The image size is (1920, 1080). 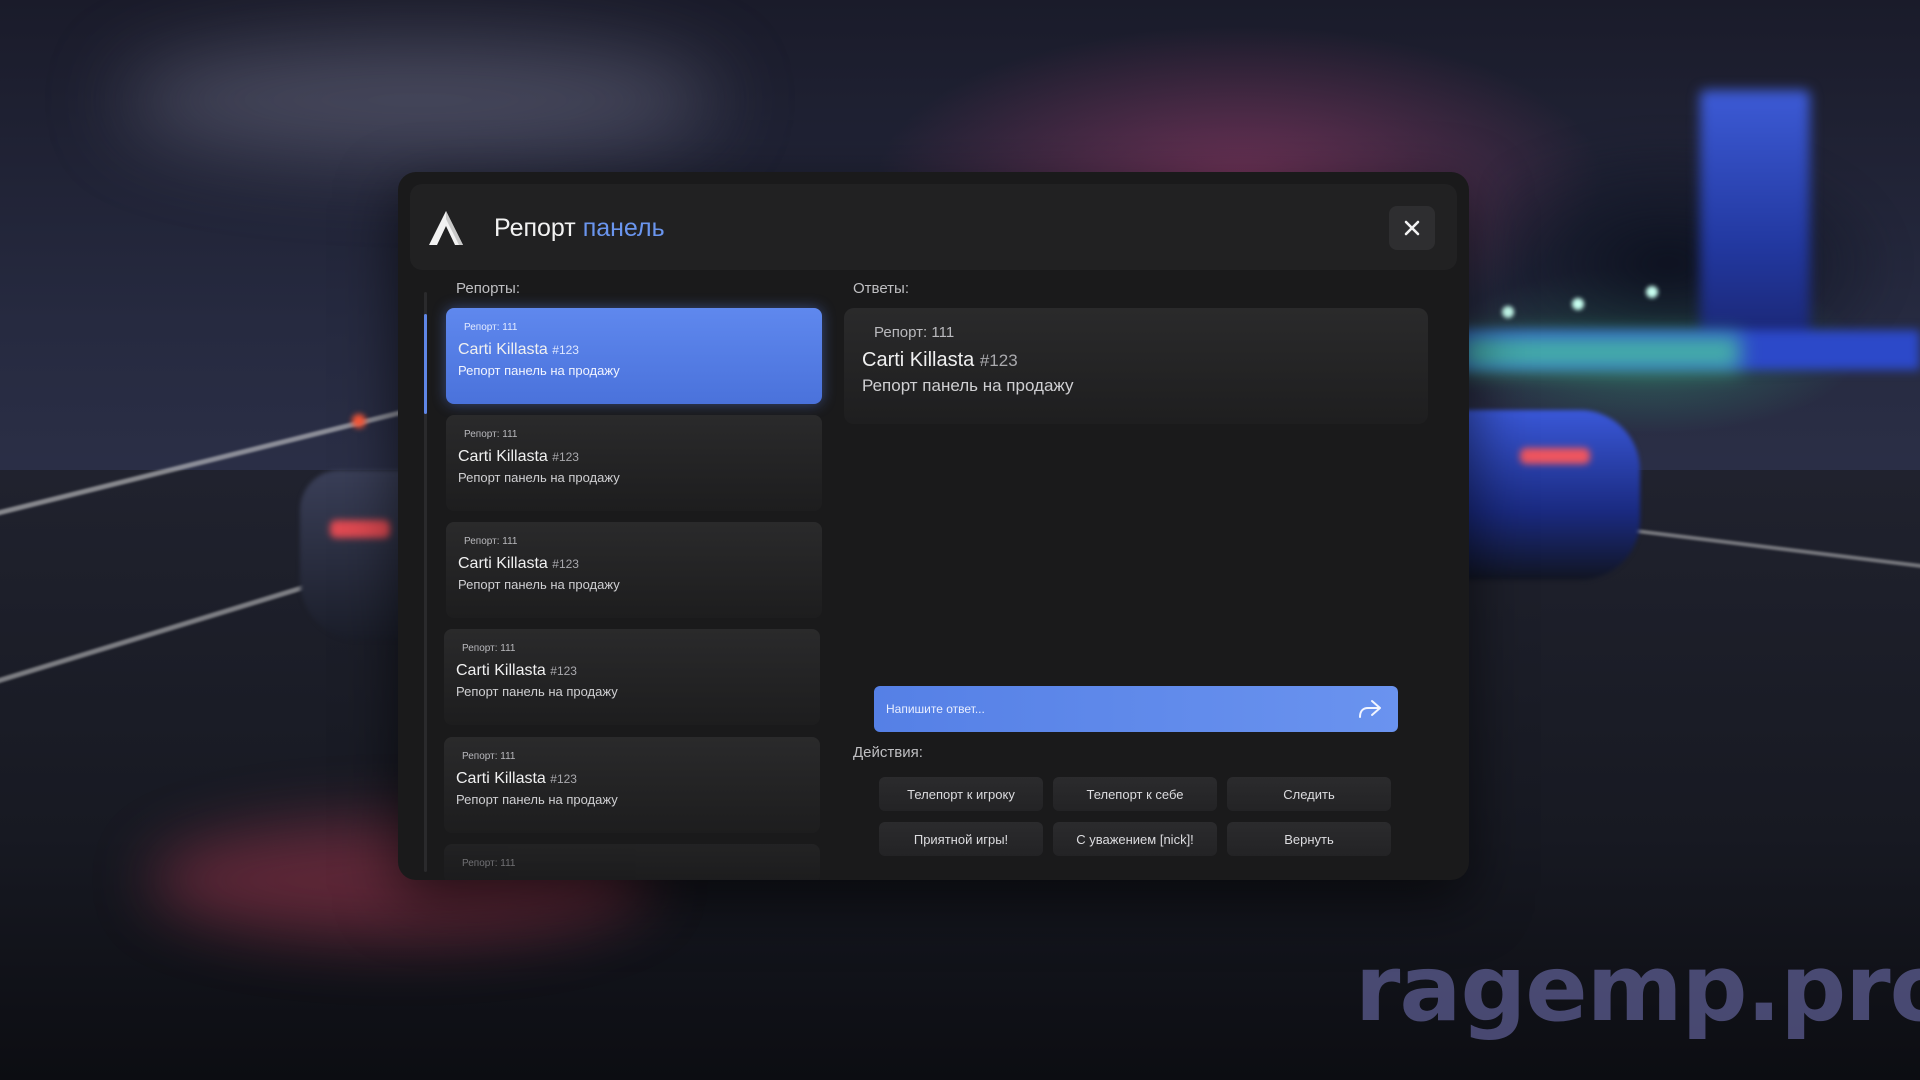 I want to click on title-main: Репорт, so click(x=535, y=228).